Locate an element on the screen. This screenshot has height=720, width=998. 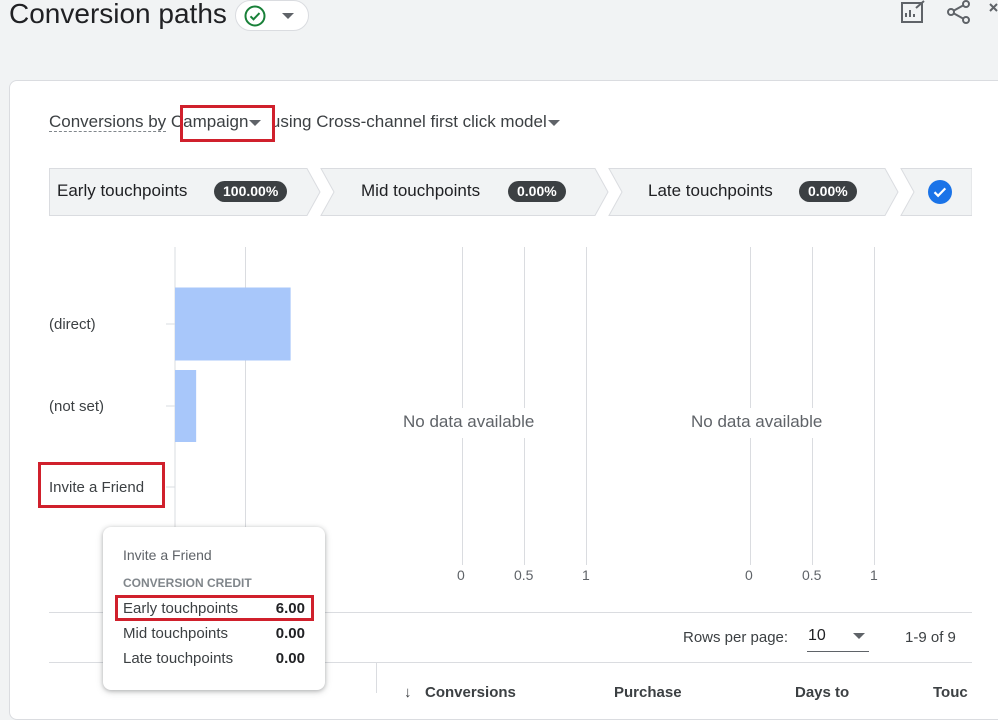
column-header-conversions: Conversions is located at coordinates (470, 692).